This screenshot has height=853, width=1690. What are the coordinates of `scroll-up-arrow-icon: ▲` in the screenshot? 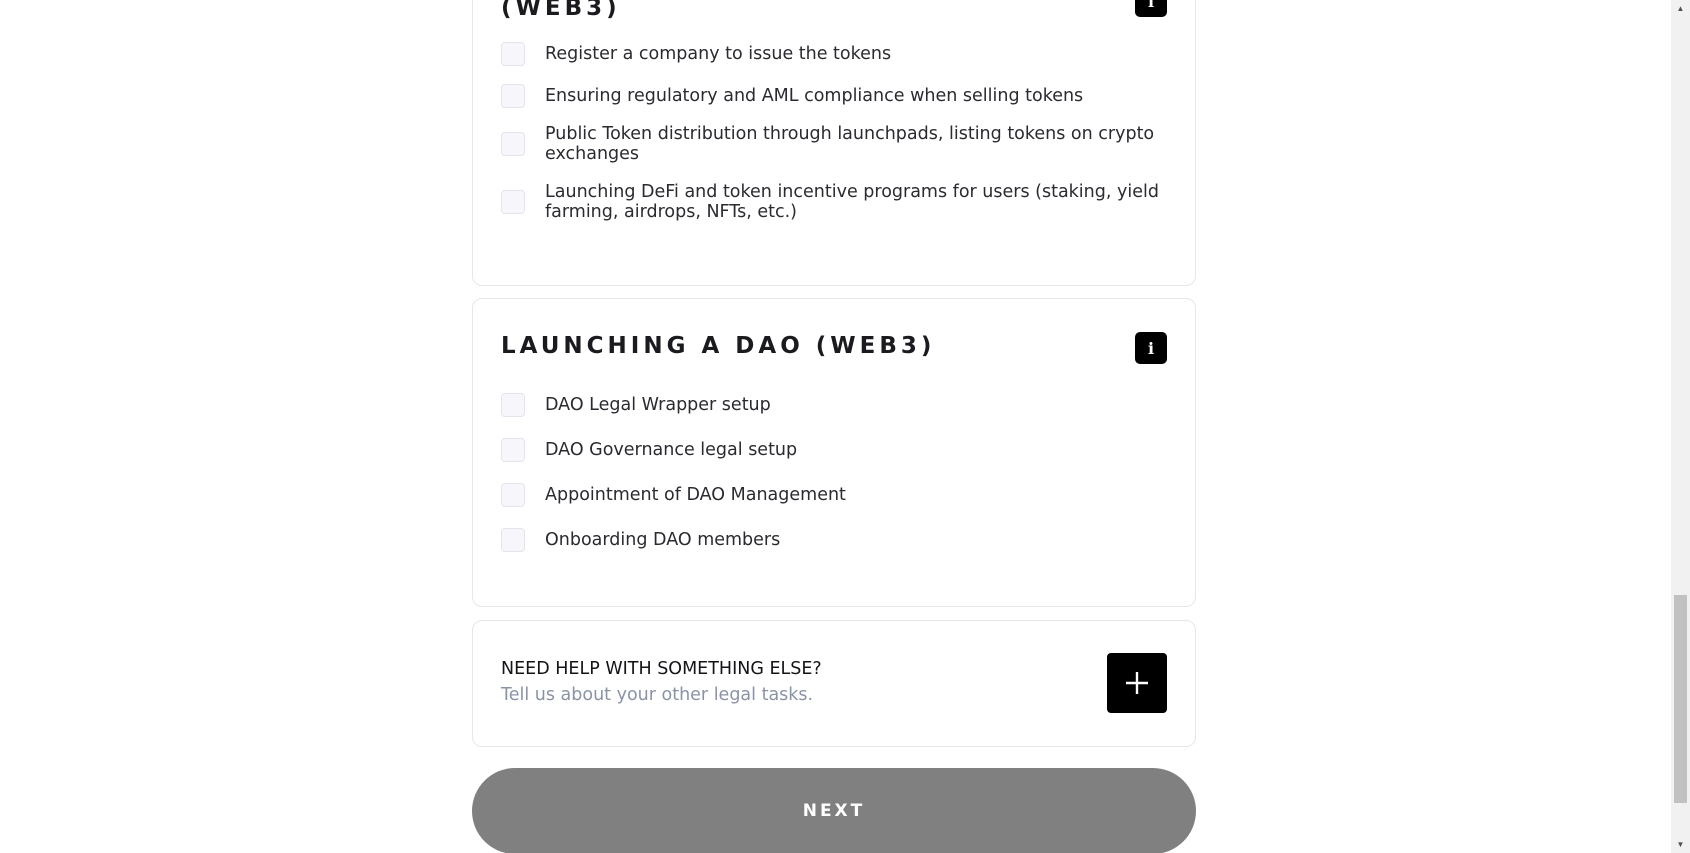 It's located at (1680, 8).